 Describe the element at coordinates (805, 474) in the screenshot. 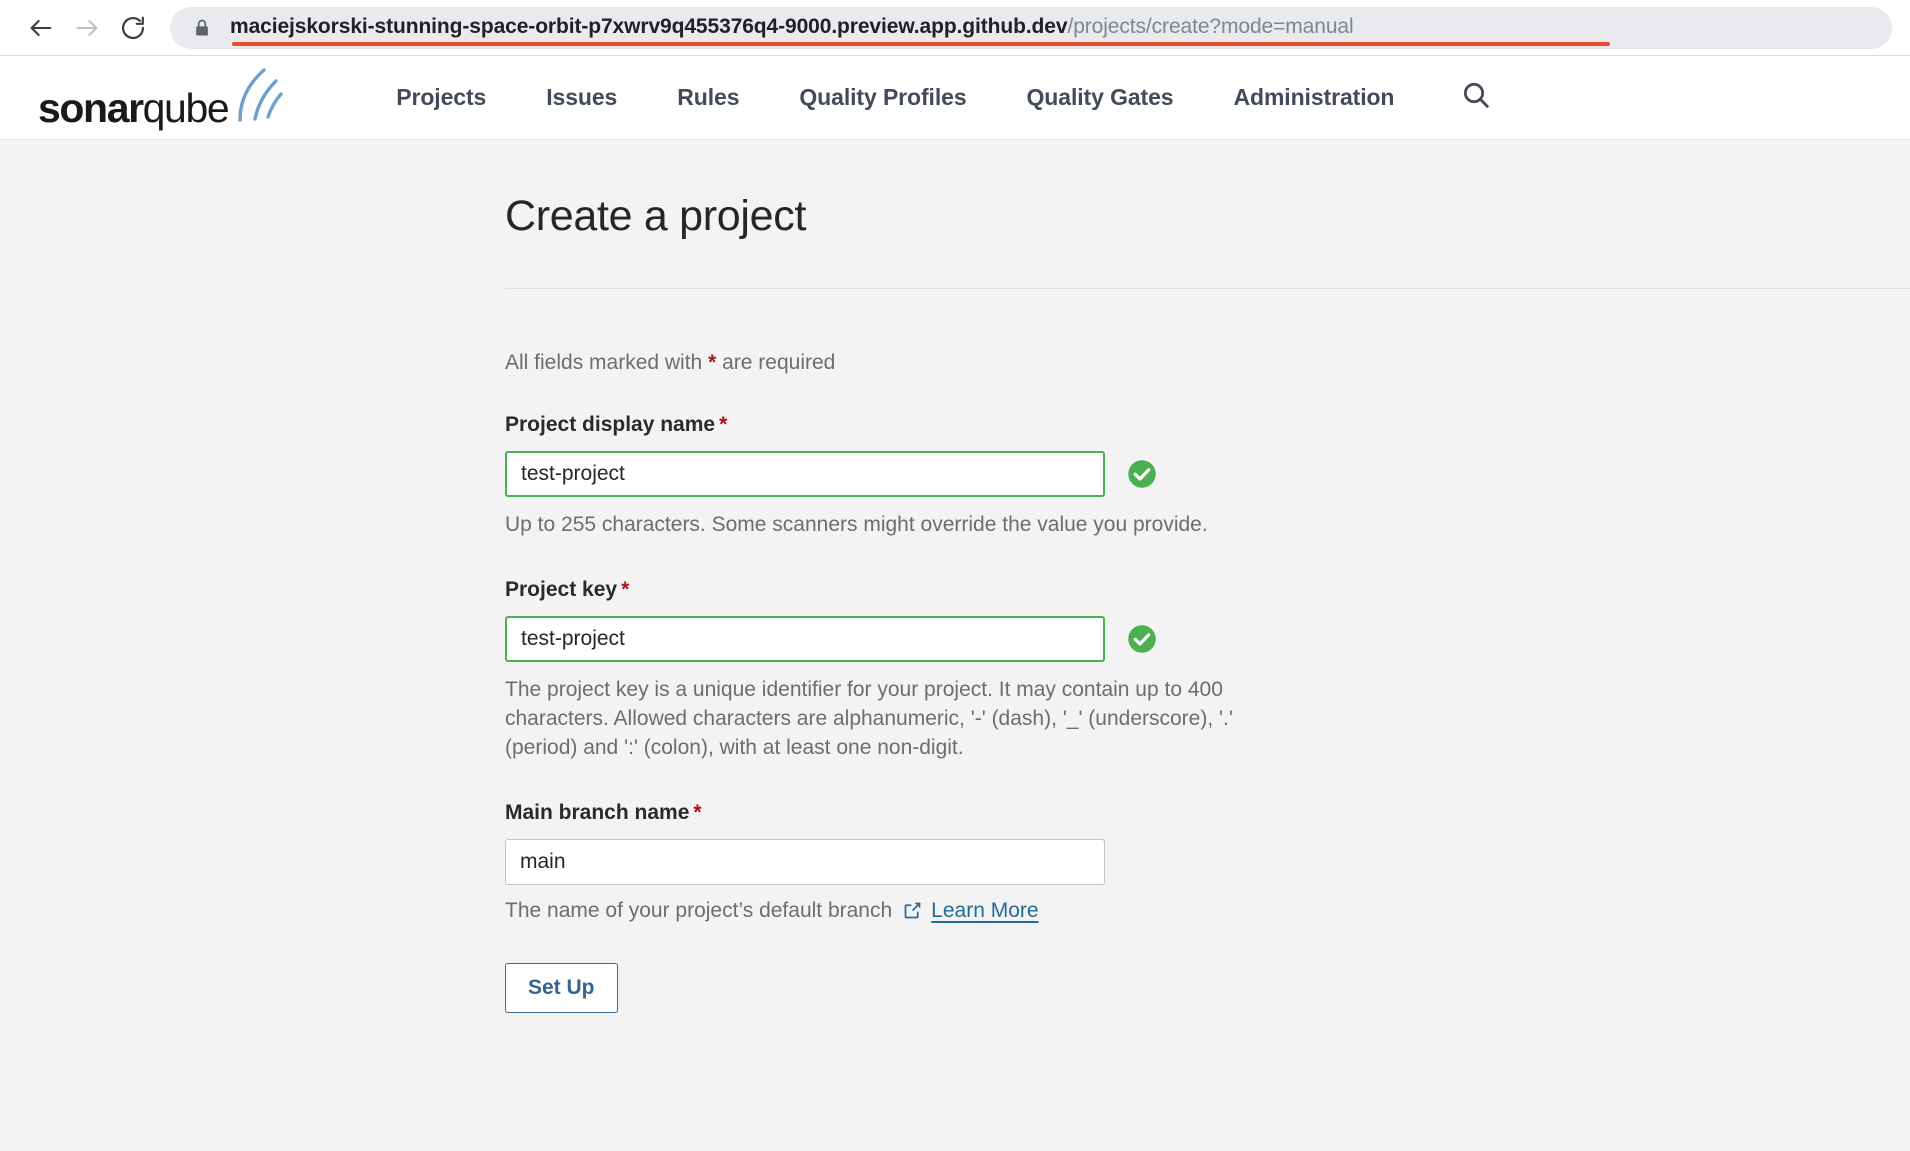

I see `project-display-name-input` at that location.